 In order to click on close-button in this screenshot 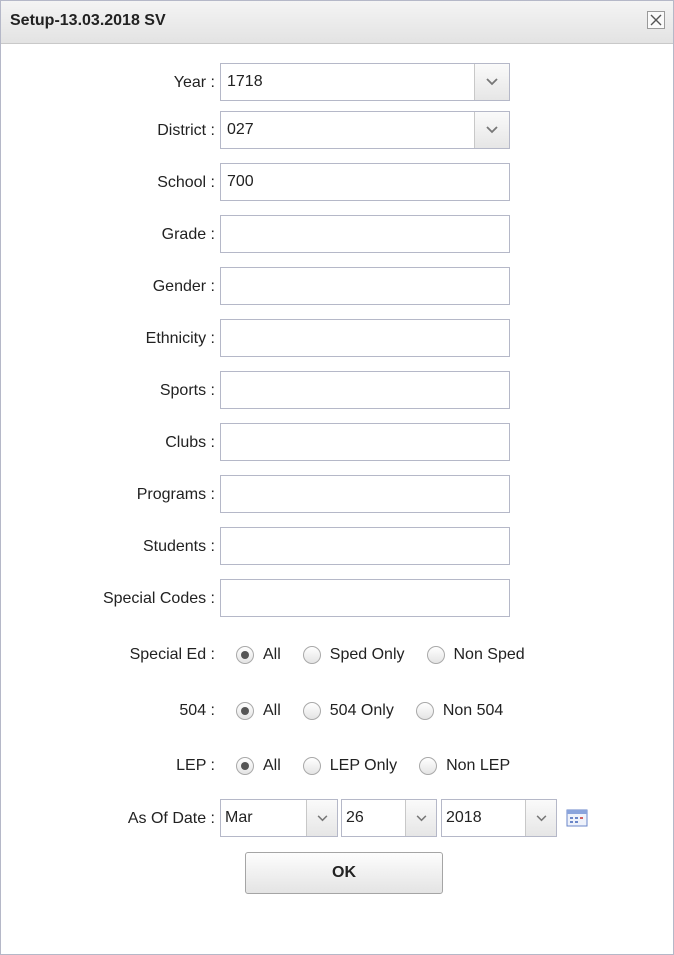, I will do `click(656, 20)`.